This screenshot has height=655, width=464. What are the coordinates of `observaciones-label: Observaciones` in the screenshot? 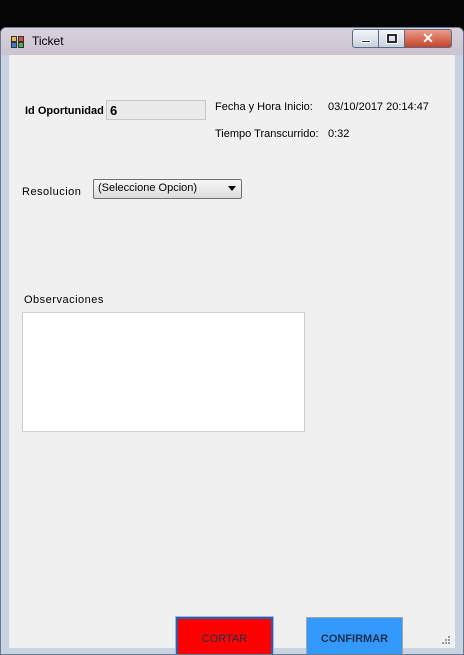 It's located at (64, 300).